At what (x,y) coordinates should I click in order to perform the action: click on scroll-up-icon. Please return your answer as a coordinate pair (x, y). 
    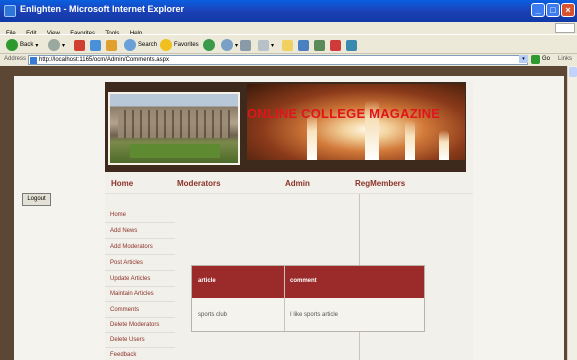
    Looking at the image, I should click on (573, 72).